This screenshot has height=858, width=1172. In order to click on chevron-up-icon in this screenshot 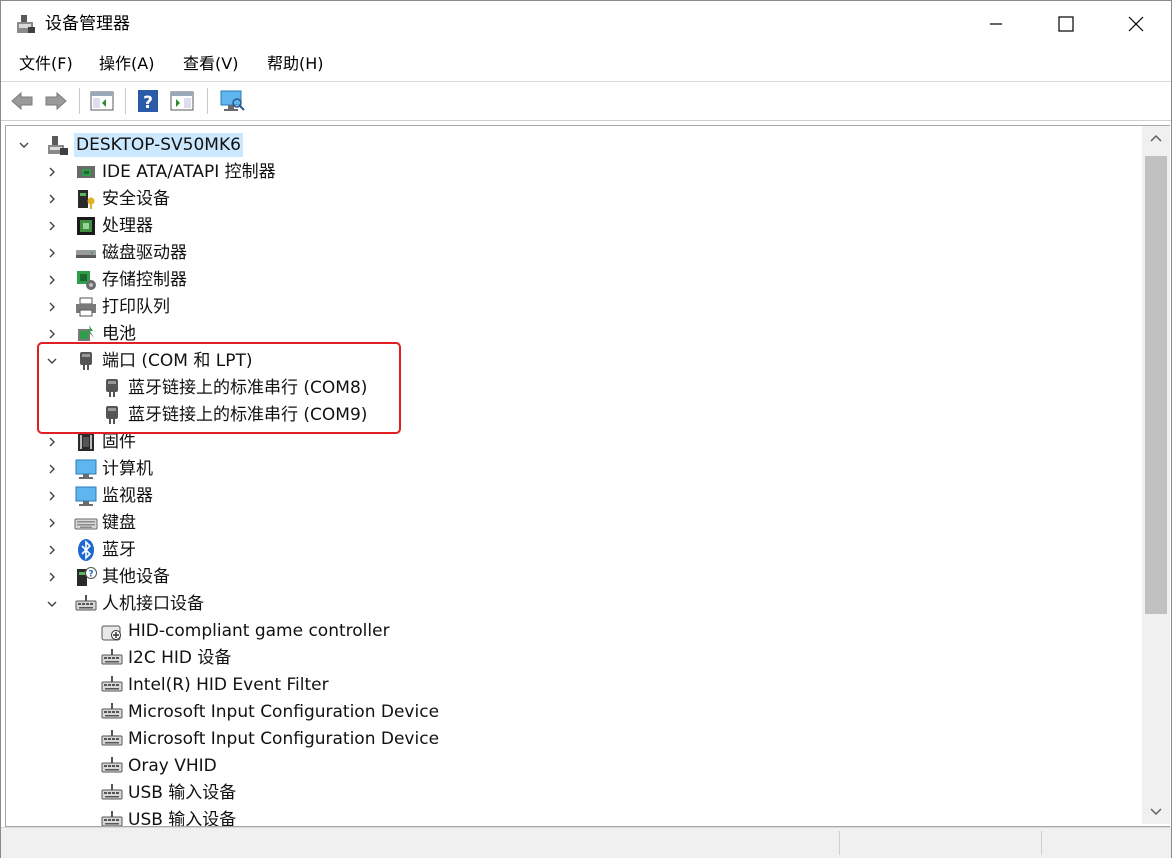, I will do `click(1156, 138)`.